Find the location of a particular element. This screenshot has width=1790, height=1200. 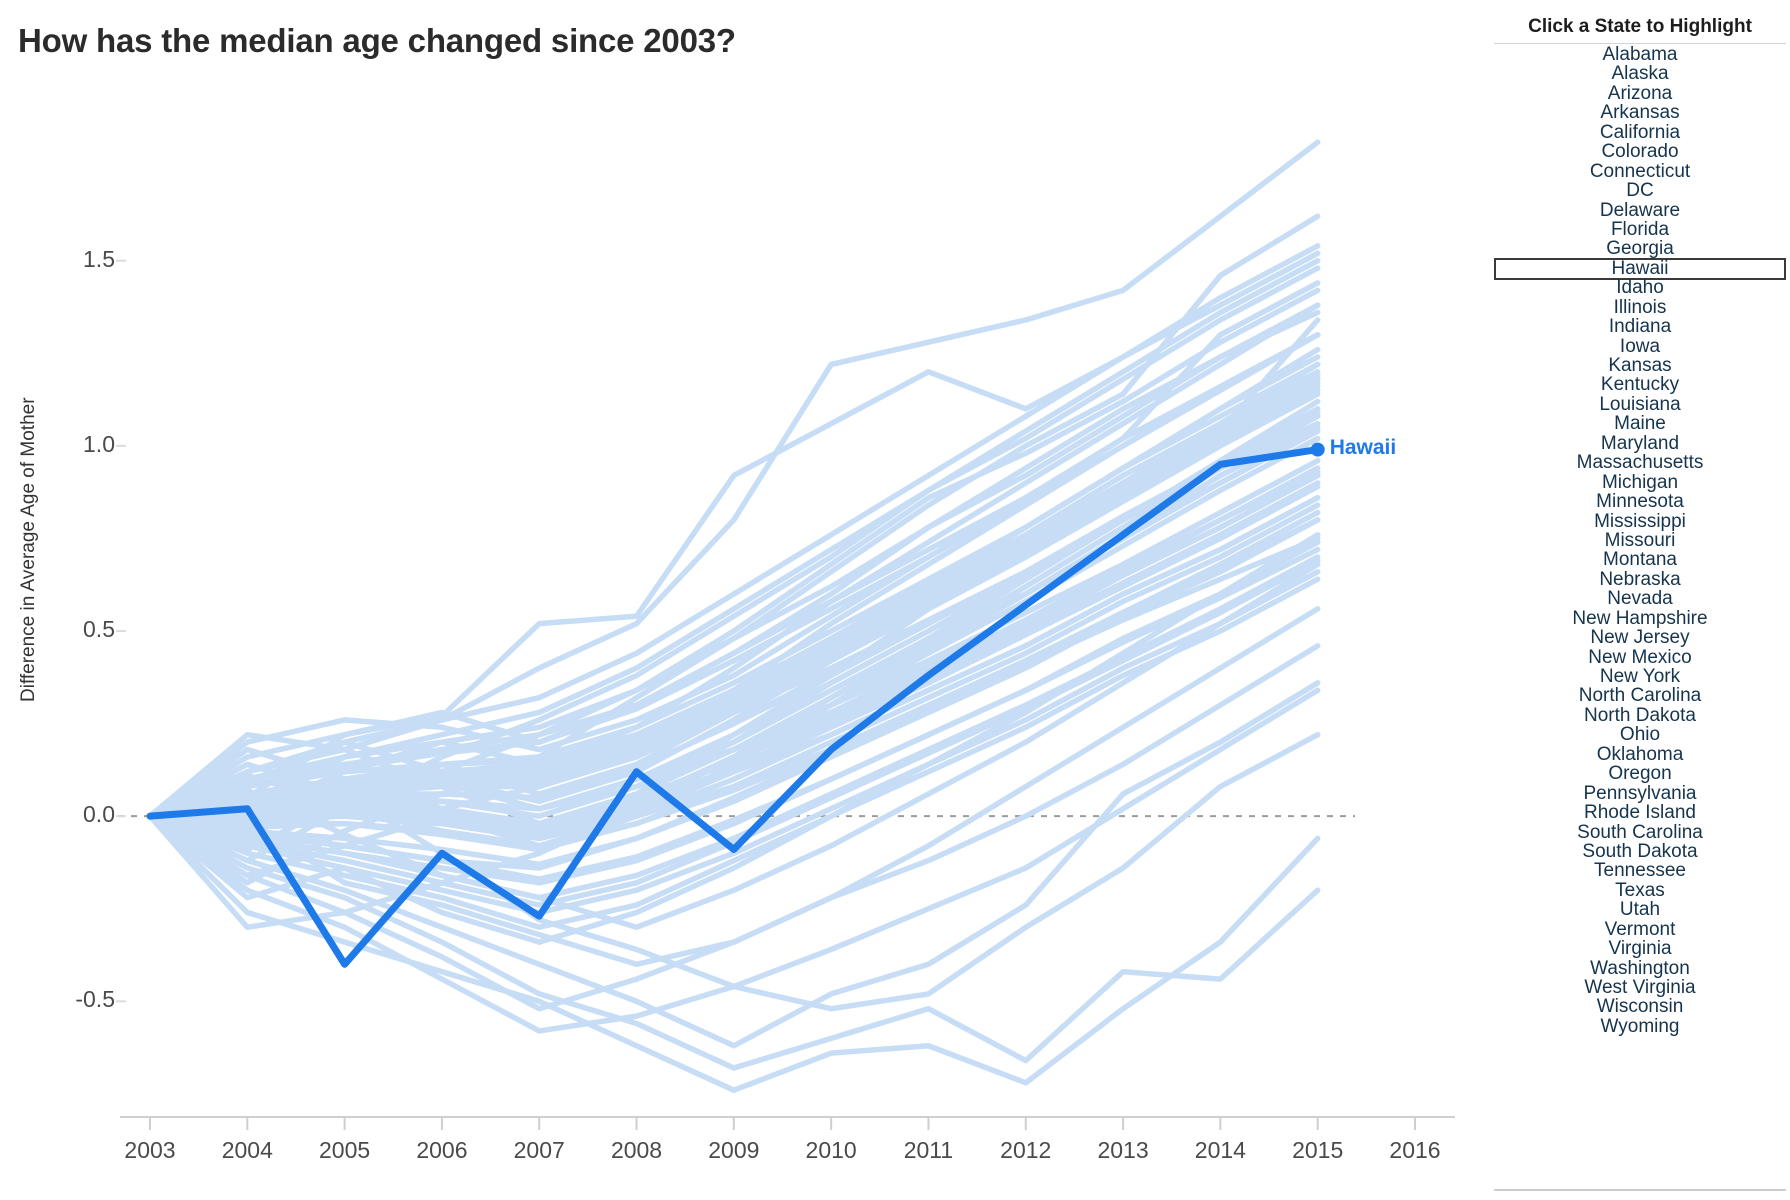

state-list-item: Rhode Island is located at coordinates (1640, 813).